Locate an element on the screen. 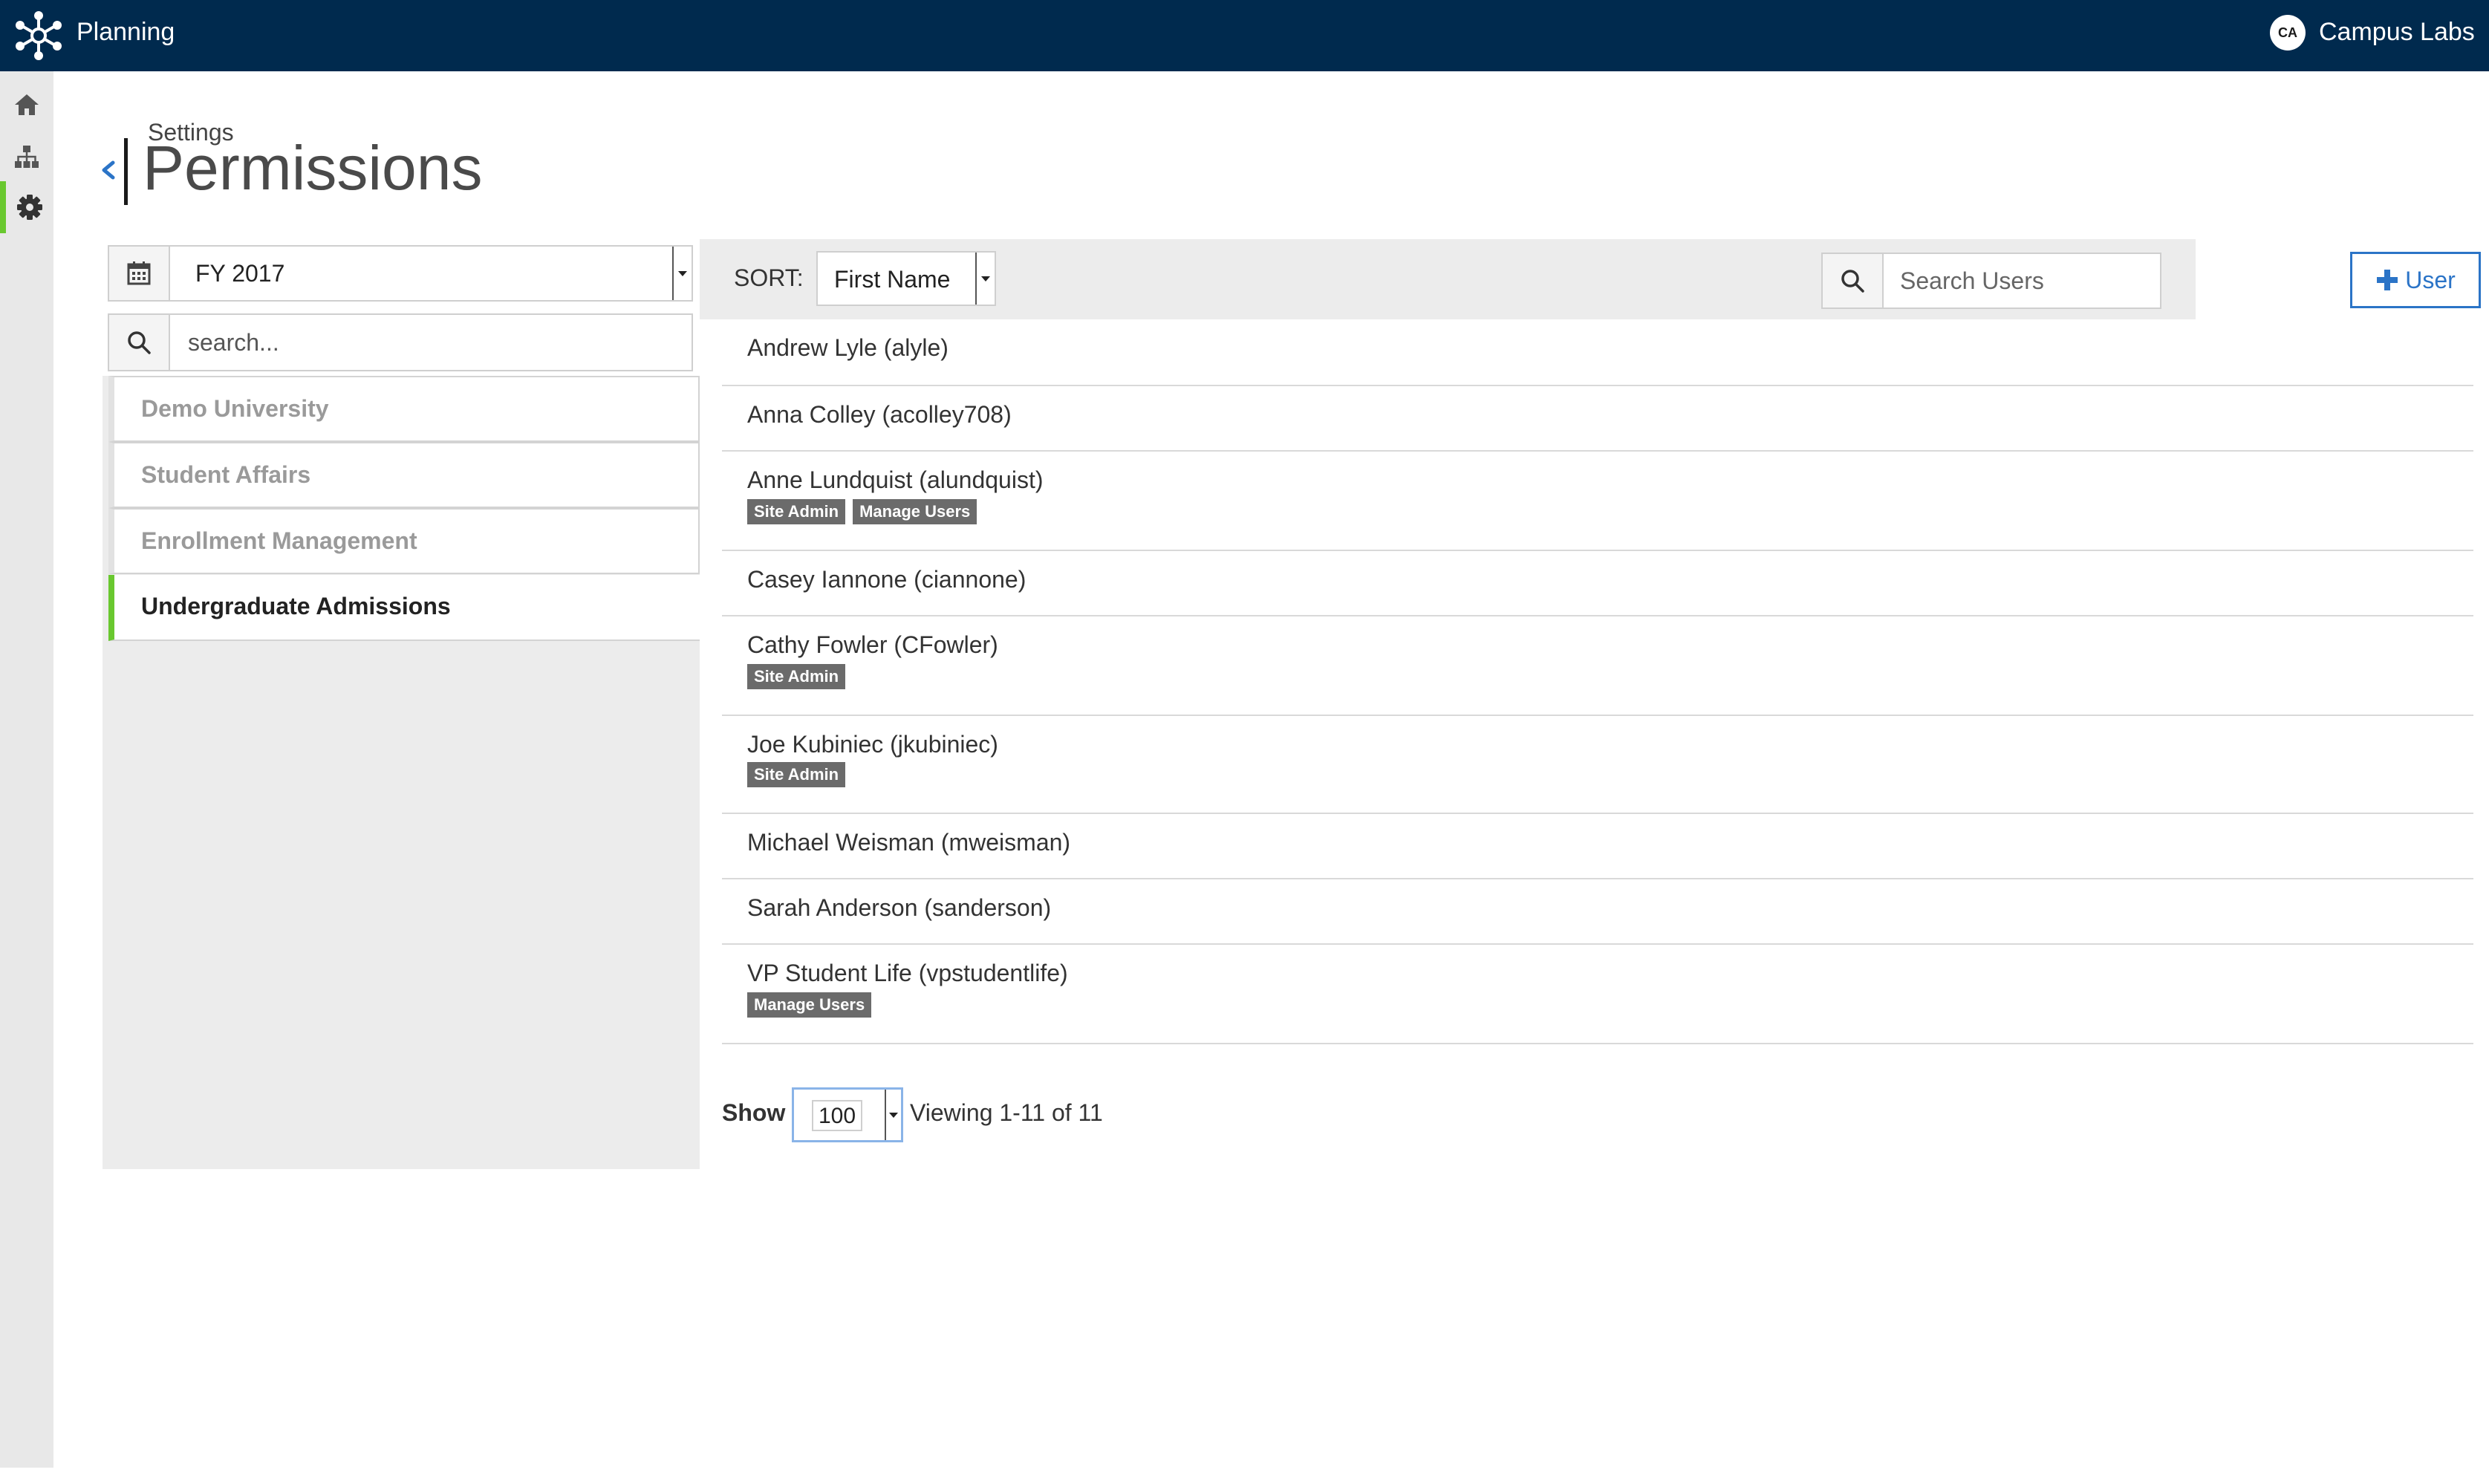 The width and height of the screenshot is (2489, 1484). rail-settings is located at coordinates (26, 207).